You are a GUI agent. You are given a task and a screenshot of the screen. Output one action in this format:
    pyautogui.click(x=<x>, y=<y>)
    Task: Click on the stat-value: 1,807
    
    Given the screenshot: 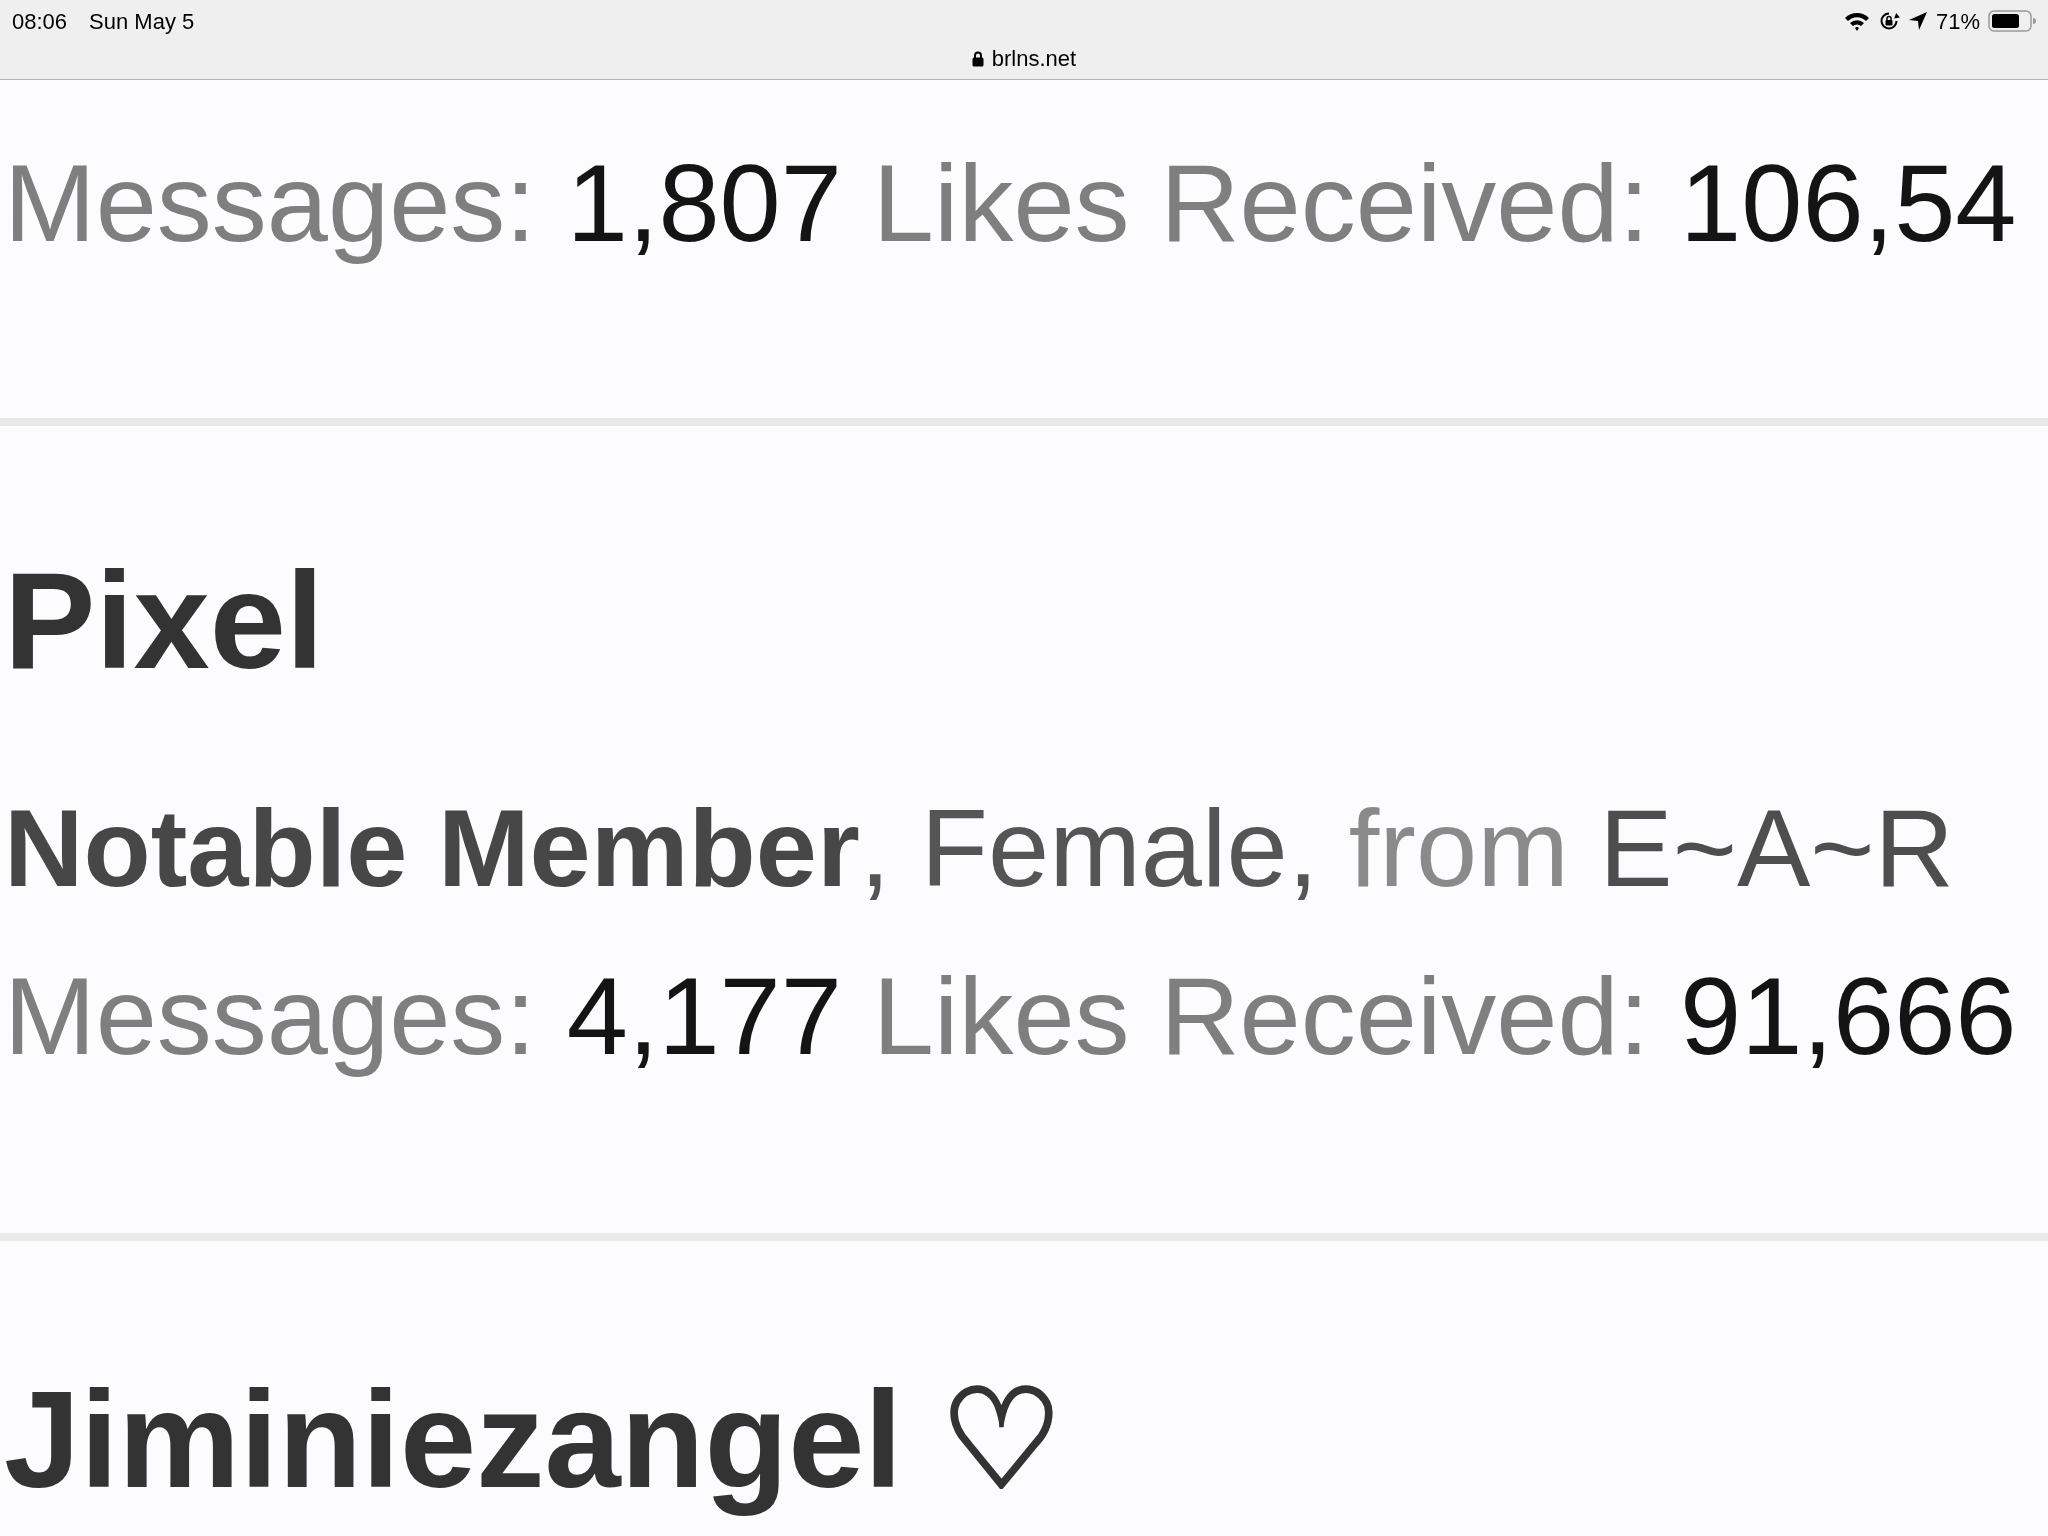 What is the action you would take?
    pyautogui.click(x=704, y=203)
    